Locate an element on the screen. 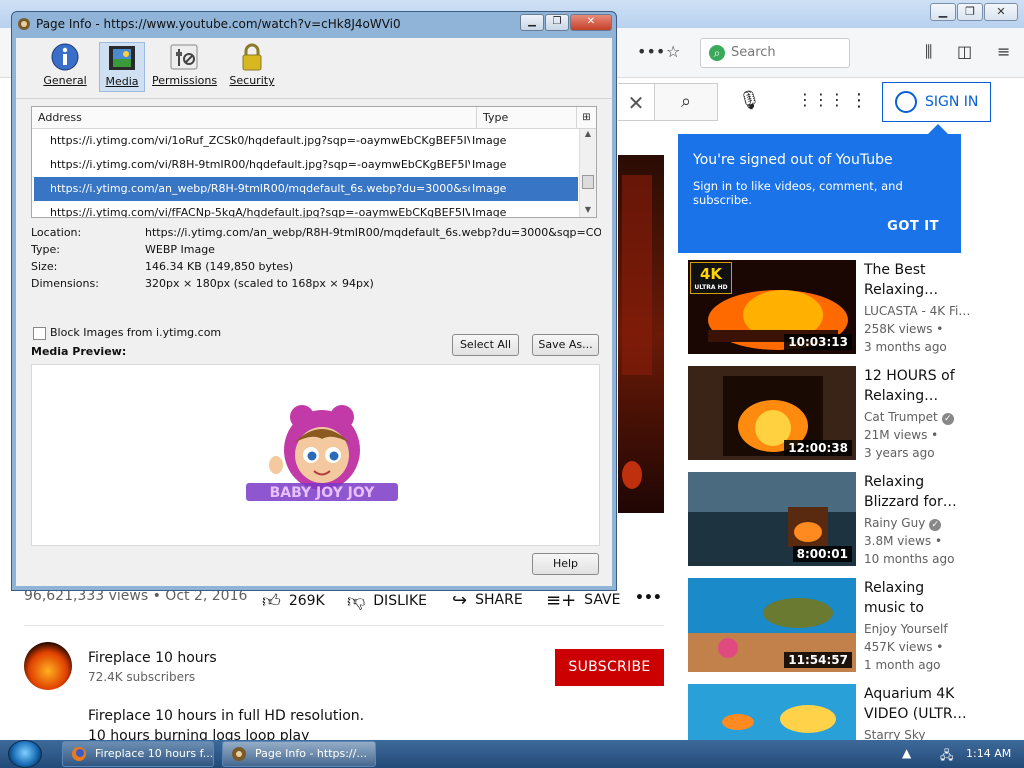 Image resolution: width=1024 pixels, height=768 pixels. clock: 1:14 AM is located at coordinates (988, 753).